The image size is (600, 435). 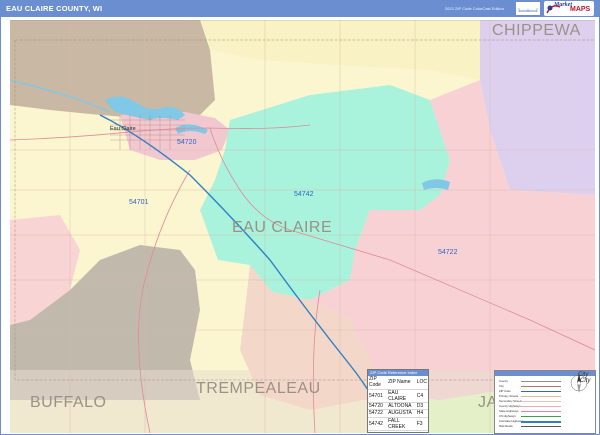 What do you see at coordinates (401, 383) in the screenshot?
I see `zip-name-col-header: ZIP Name` at bounding box center [401, 383].